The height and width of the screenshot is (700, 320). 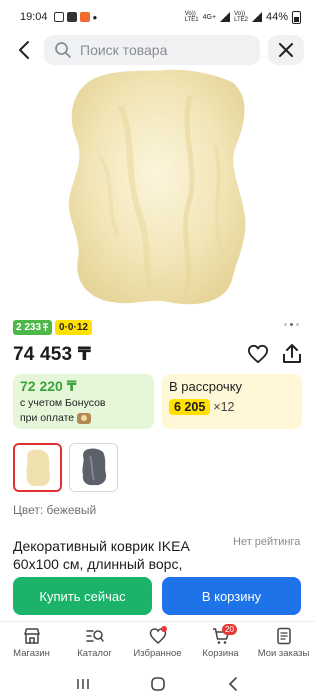 I want to click on system-navigation, so click(x=157, y=684).